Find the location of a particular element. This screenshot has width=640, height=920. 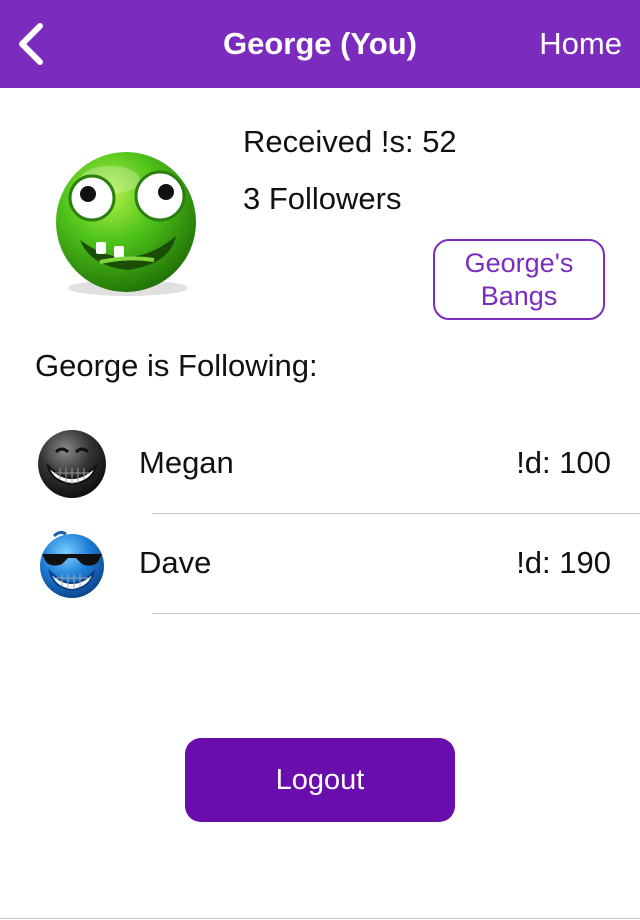

following-score: !d: 190 is located at coordinates (563, 562).